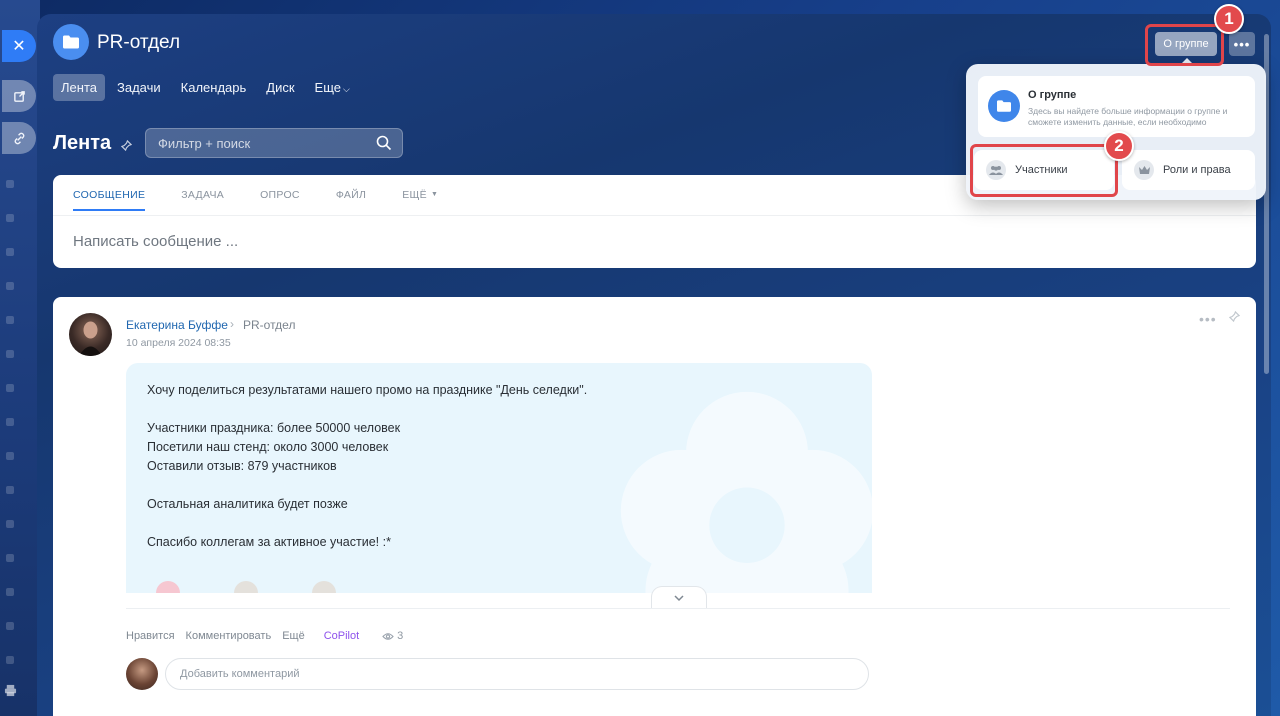 The width and height of the screenshot is (1280, 716). Describe the element at coordinates (126, 146) in the screenshot. I see `pin-icon` at that location.